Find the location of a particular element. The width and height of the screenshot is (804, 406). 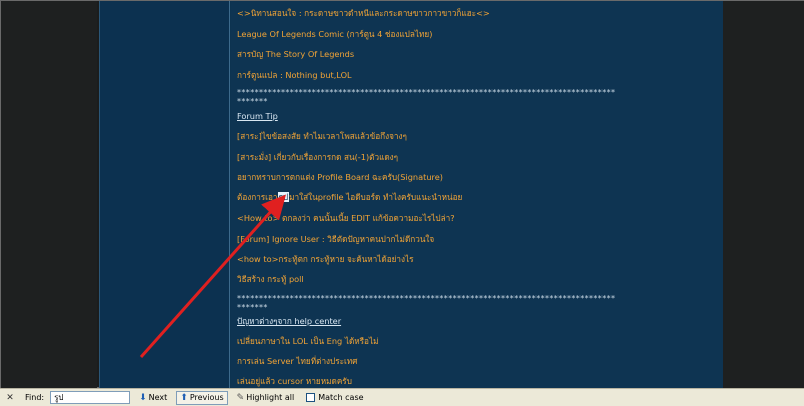

left-background is located at coordinates (49, 195).